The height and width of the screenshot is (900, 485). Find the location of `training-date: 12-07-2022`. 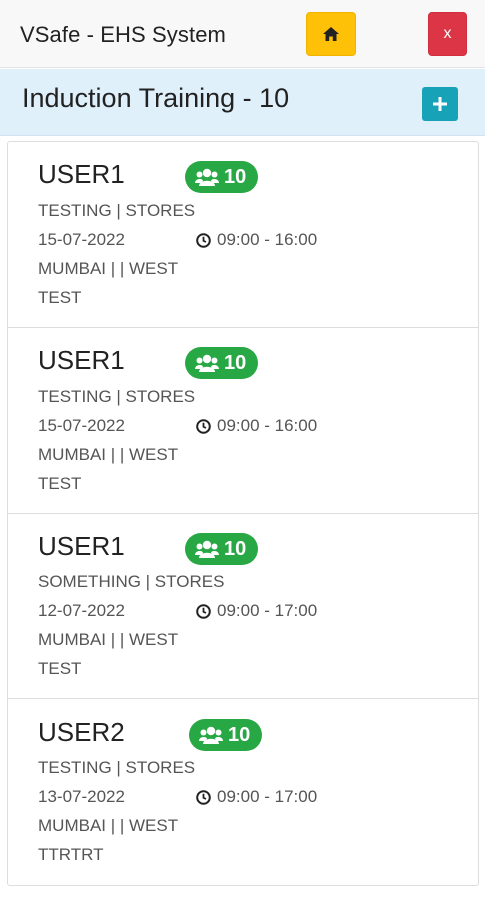

training-date: 12-07-2022 is located at coordinates (81, 610).